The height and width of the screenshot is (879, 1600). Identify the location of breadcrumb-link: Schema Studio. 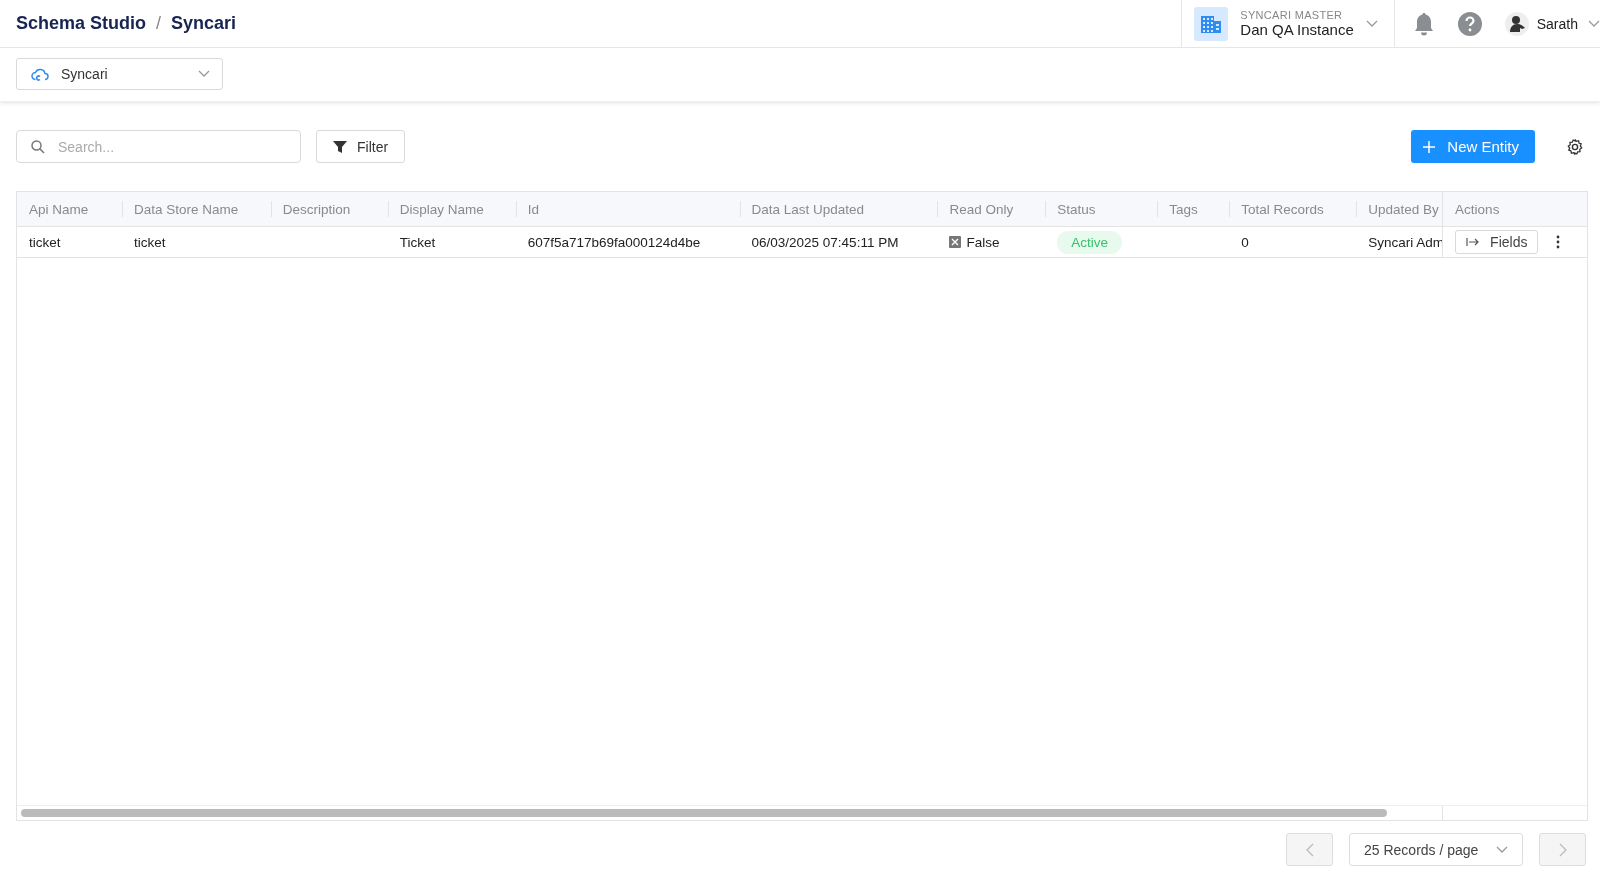
(81, 23).